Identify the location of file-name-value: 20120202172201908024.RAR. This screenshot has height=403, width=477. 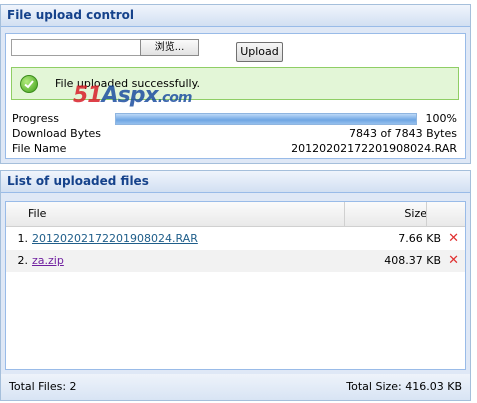
(374, 148).